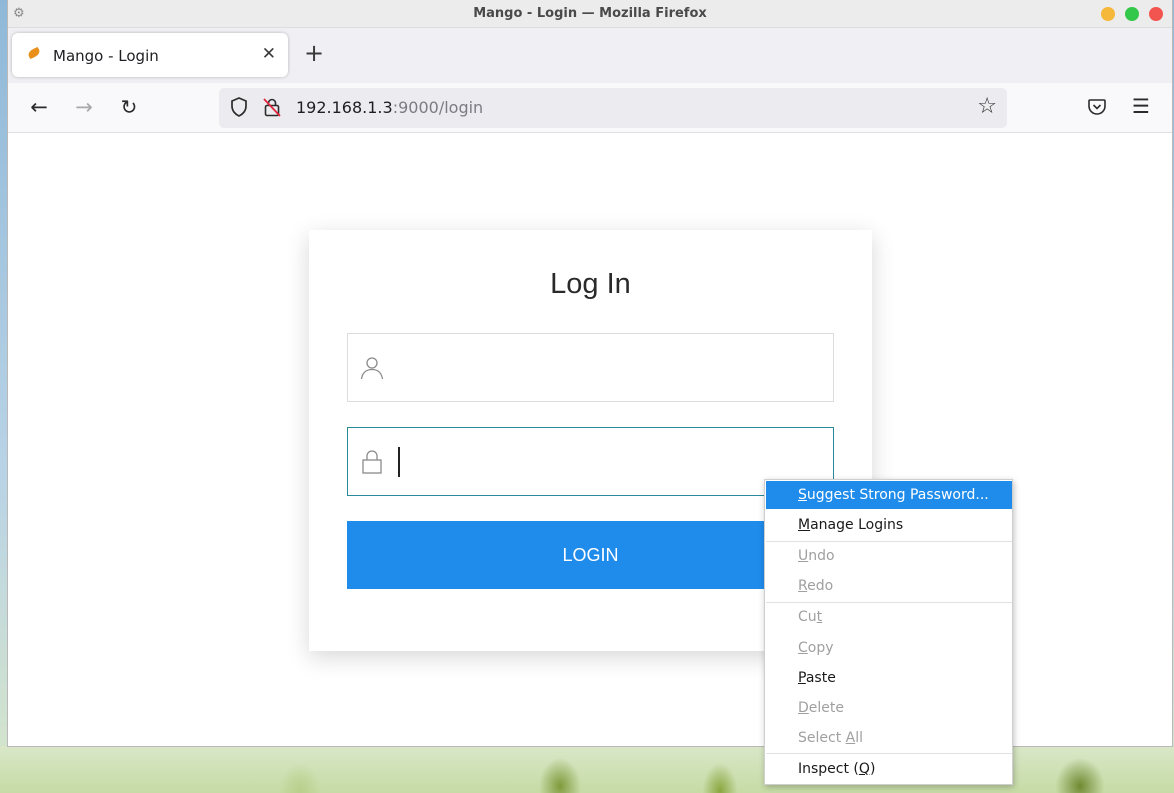  Describe the element at coordinates (129, 107) in the screenshot. I see `reload-icon: ↻` at that location.